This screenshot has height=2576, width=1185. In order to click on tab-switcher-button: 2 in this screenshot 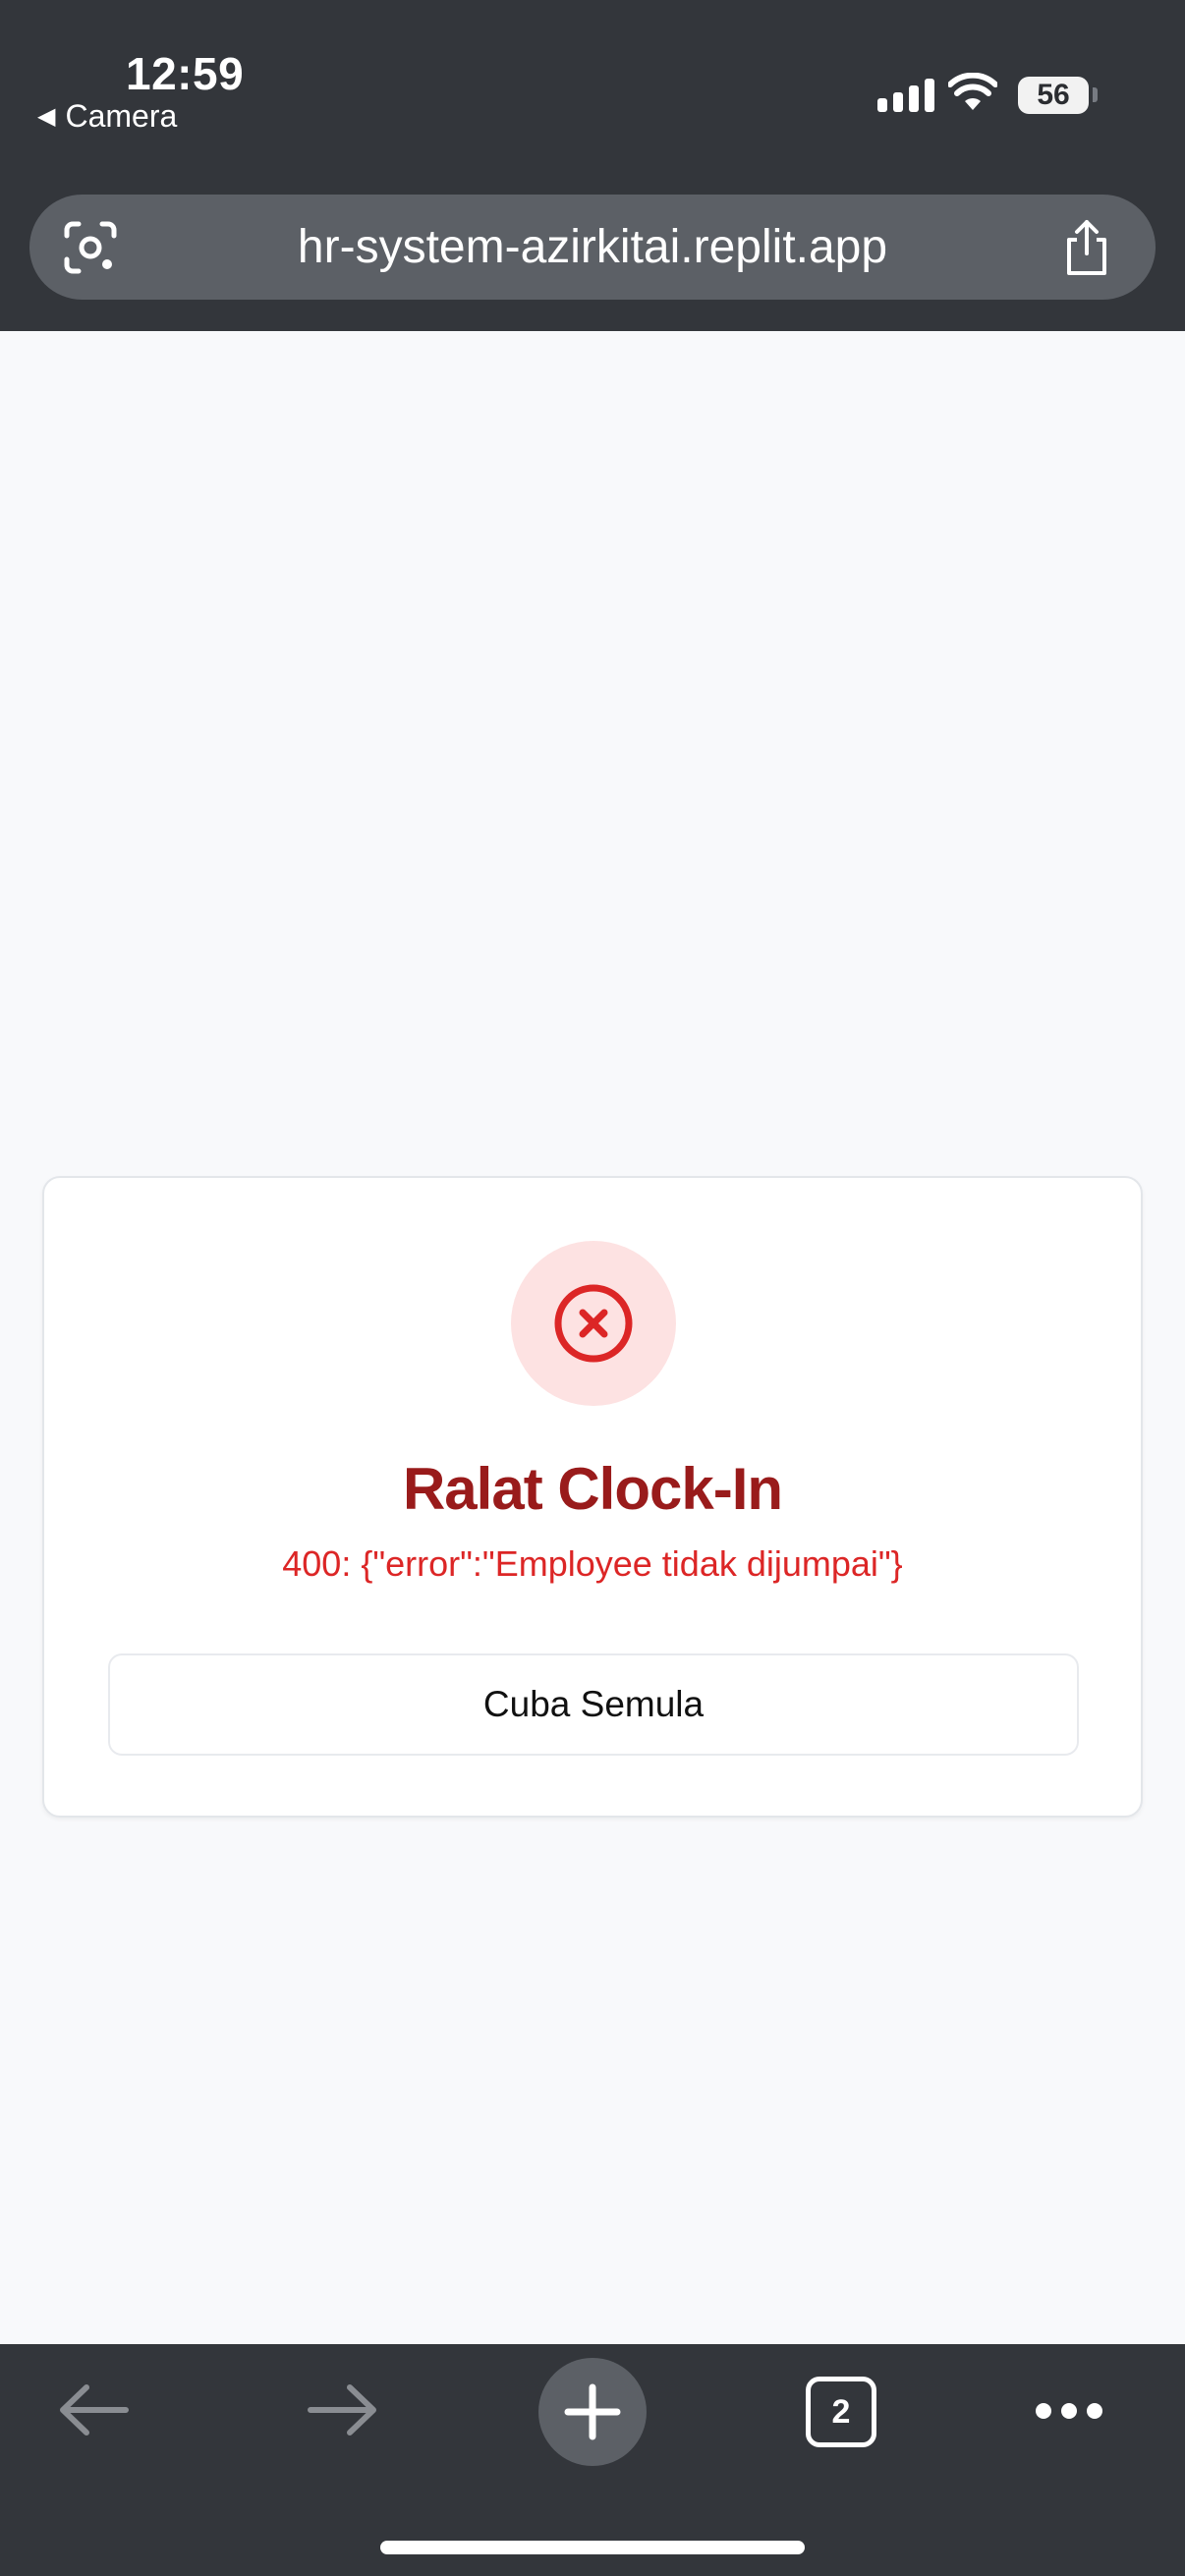, I will do `click(841, 2412)`.